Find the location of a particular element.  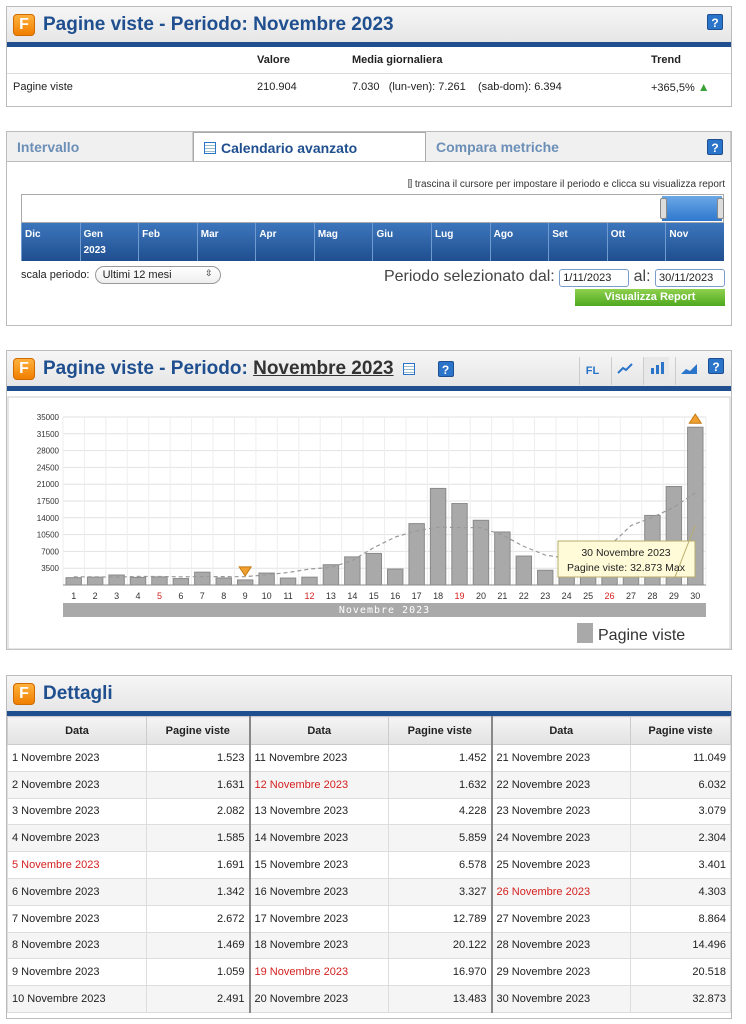

date-cell: 11 Novembre 2023 is located at coordinates (318, 758).